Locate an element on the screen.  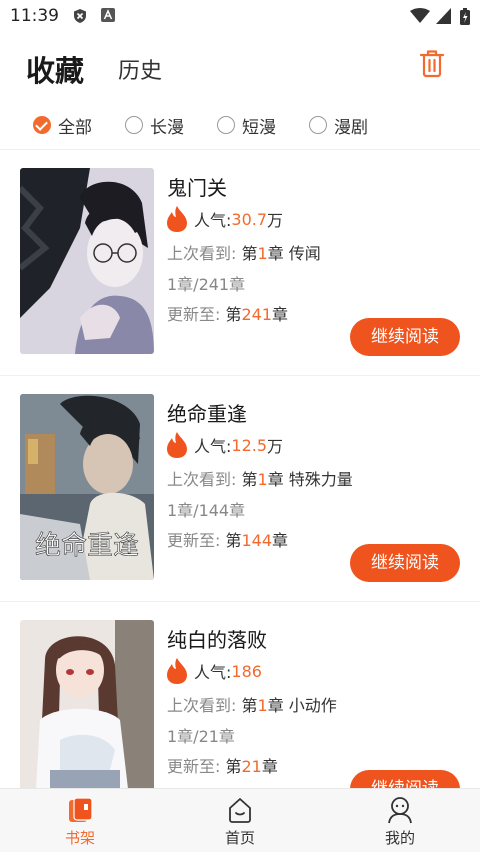
read-progress: 1章/21章 is located at coordinates (201, 736).